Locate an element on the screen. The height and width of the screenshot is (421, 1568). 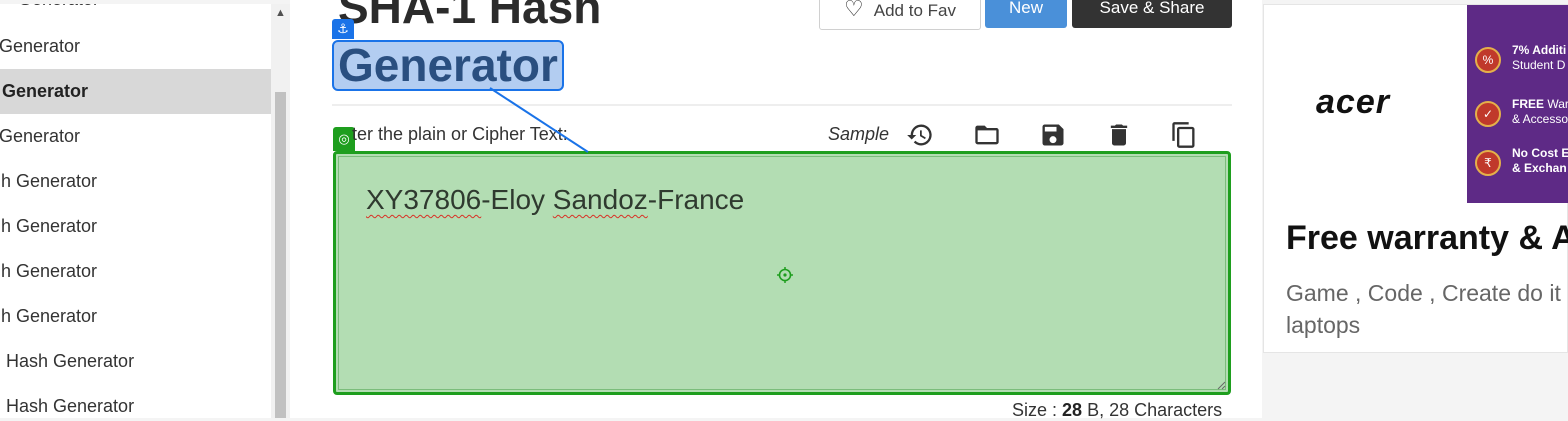
size-suffix: B, 28 Characters is located at coordinates (1152, 410).